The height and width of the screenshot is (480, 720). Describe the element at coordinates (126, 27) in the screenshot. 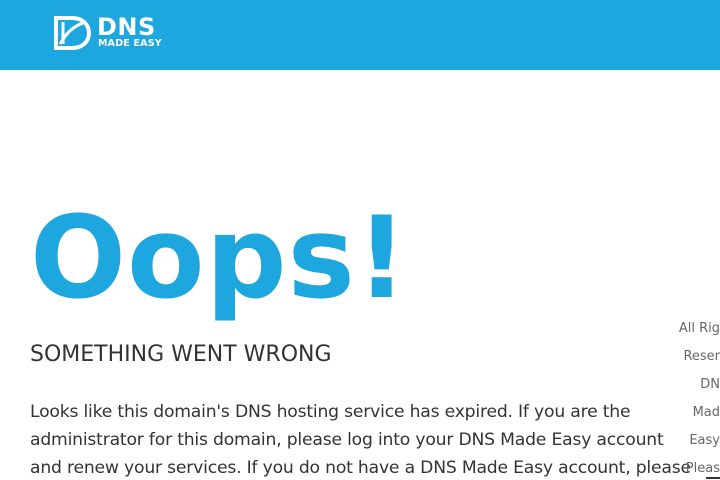

I see `logo-brand-text: DNS` at that location.